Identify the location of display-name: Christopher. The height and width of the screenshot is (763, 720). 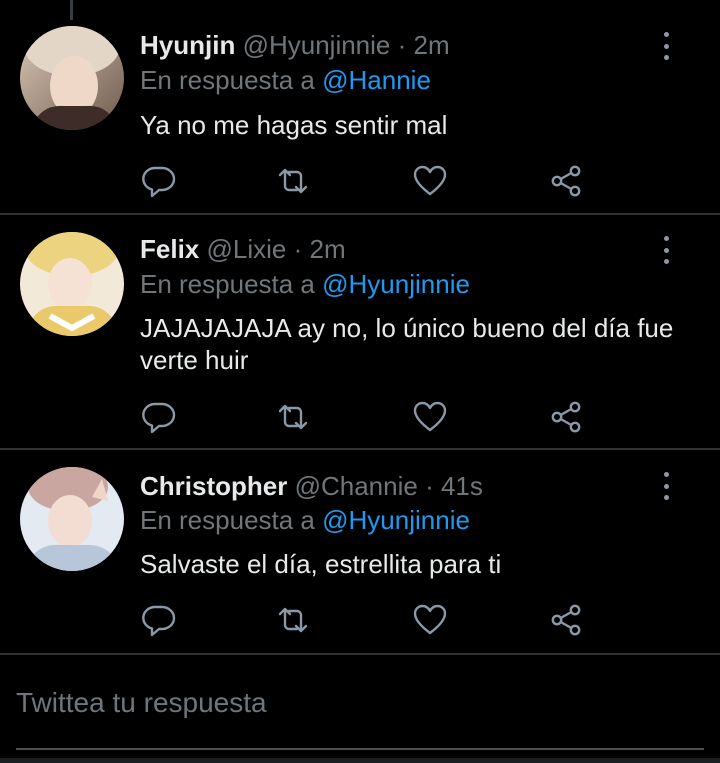
(213, 486).